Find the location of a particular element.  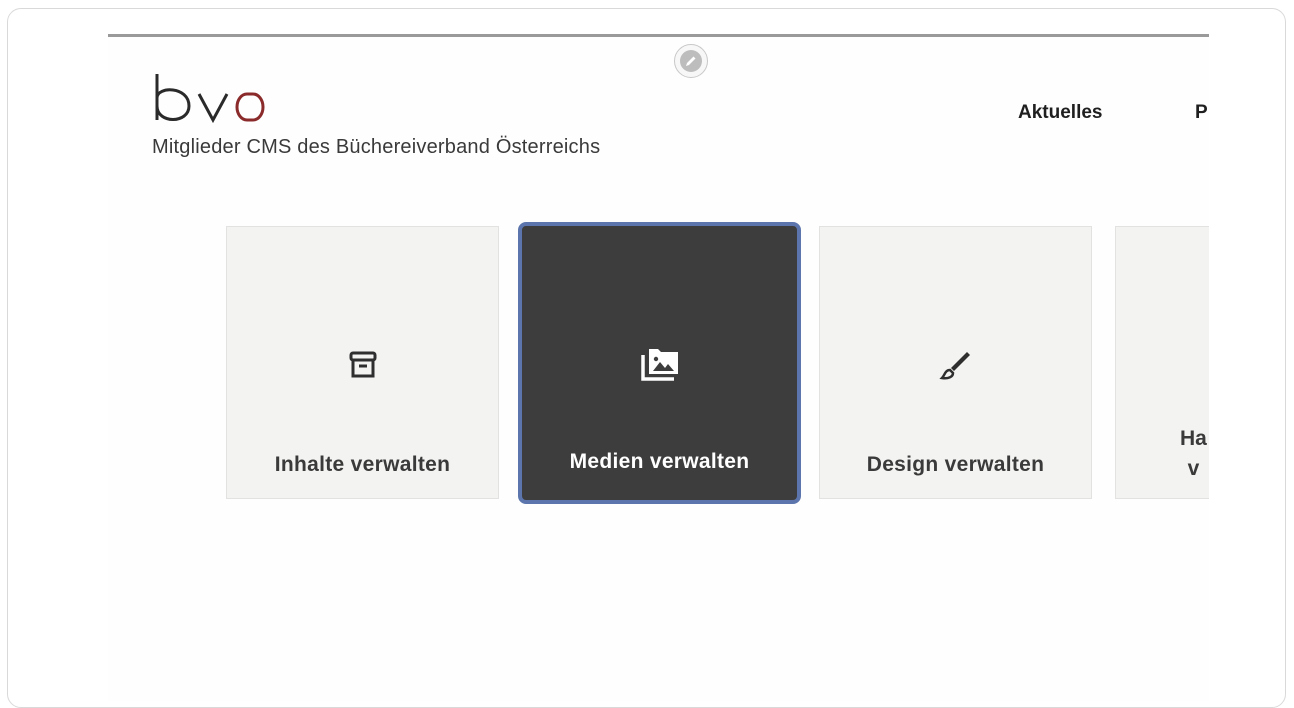

edit-button is located at coordinates (691, 61).